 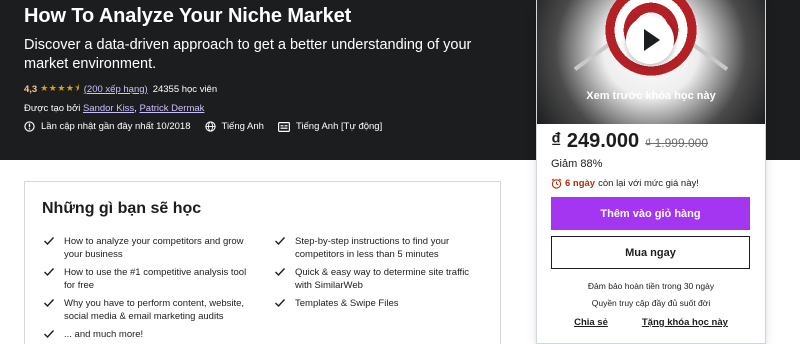 What do you see at coordinates (651, 286) in the screenshot?
I see `money-back-guarantee: Đảm bảo hoàn tiền trong 30 ngày` at bounding box center [651, 286].